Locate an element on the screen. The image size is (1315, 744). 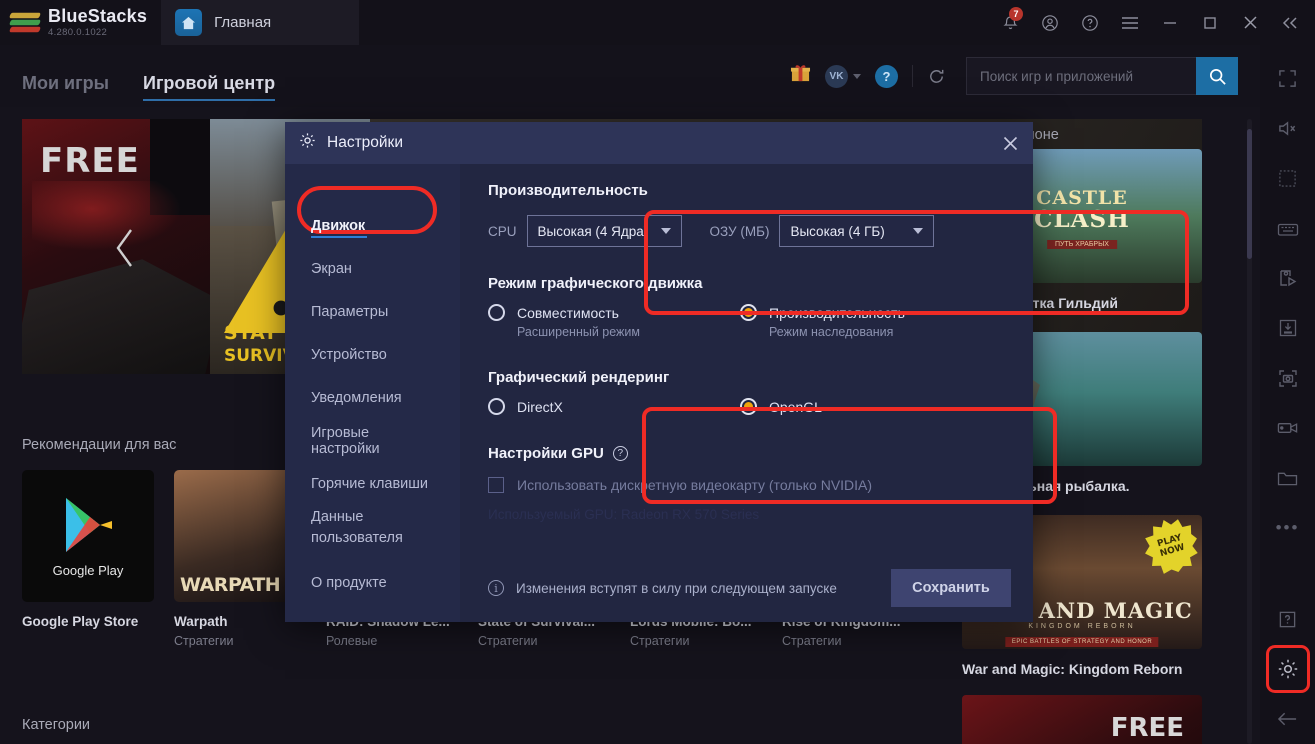
sidebar-item-user-data: Данные пользователя is located at coordinates (372, 533).